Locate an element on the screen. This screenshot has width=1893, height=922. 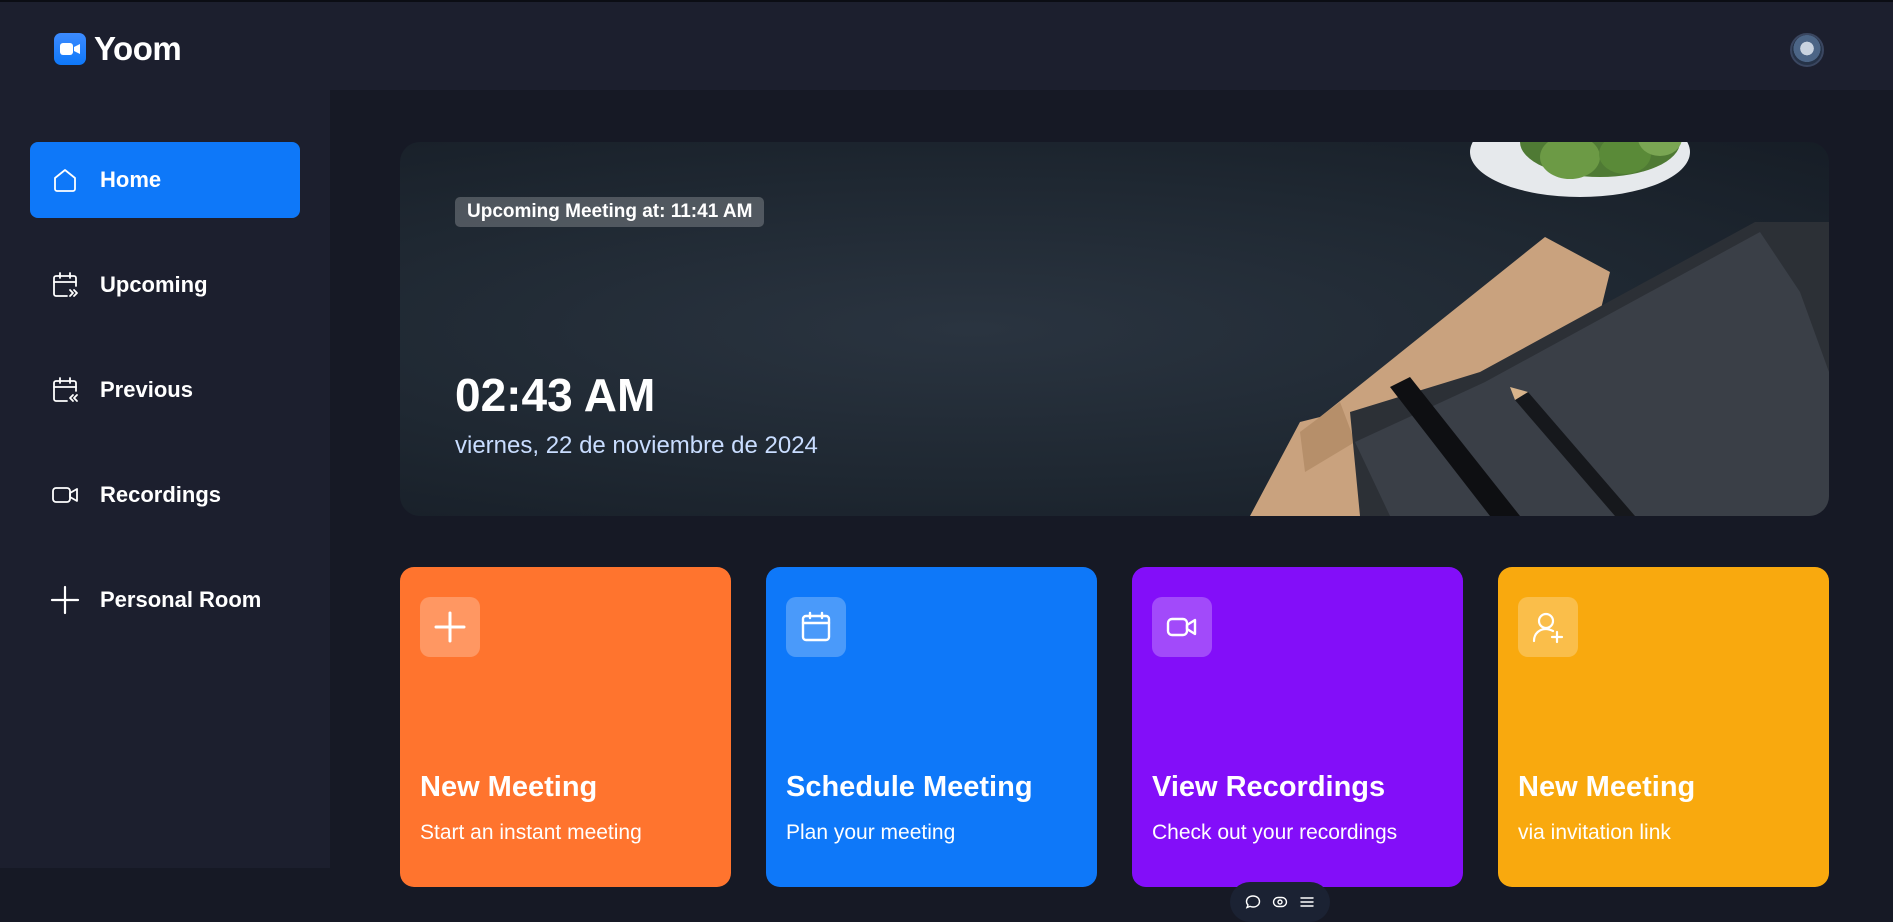
calendar-back-icon is located at coordinates (65, 390).